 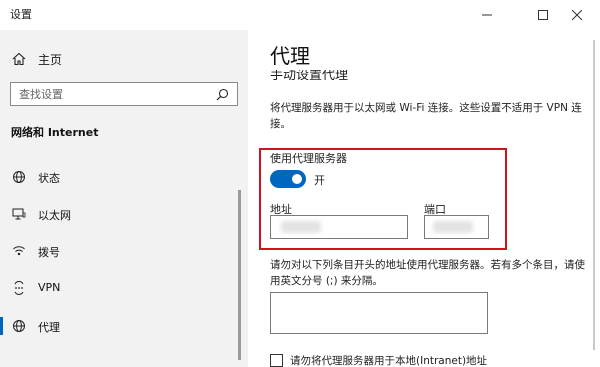 I want to click on search-box, so click(x=124, y=94).